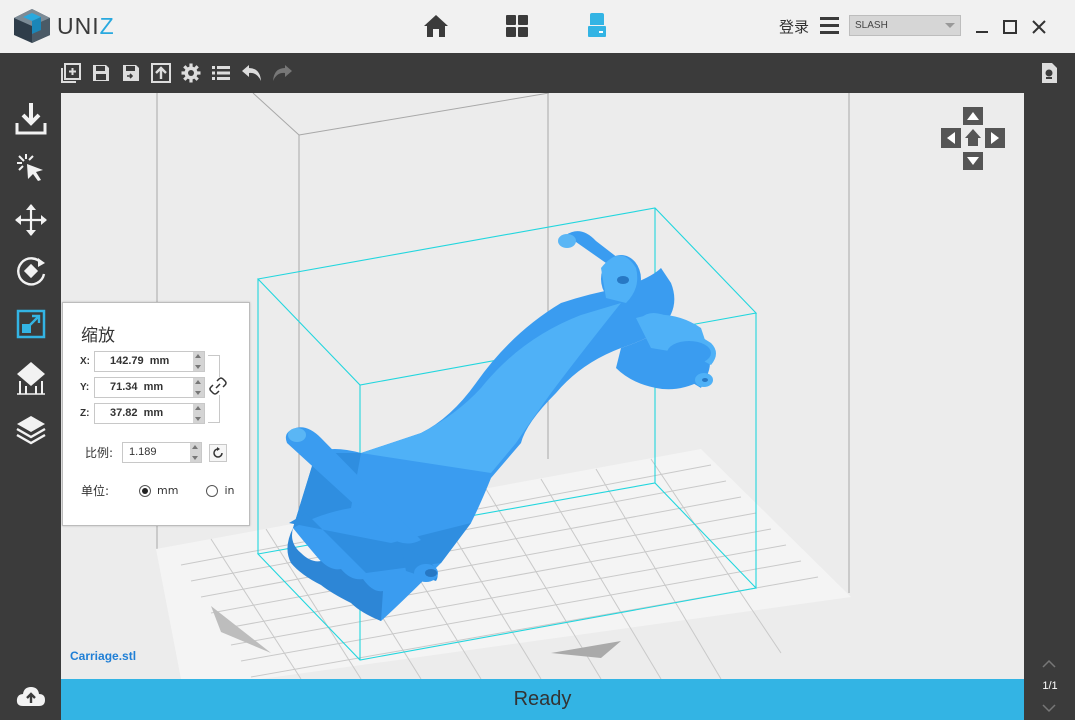 The height and width of the screenshot is (720, 1075). I want to click on chain-link-icon, so click(218, 386).